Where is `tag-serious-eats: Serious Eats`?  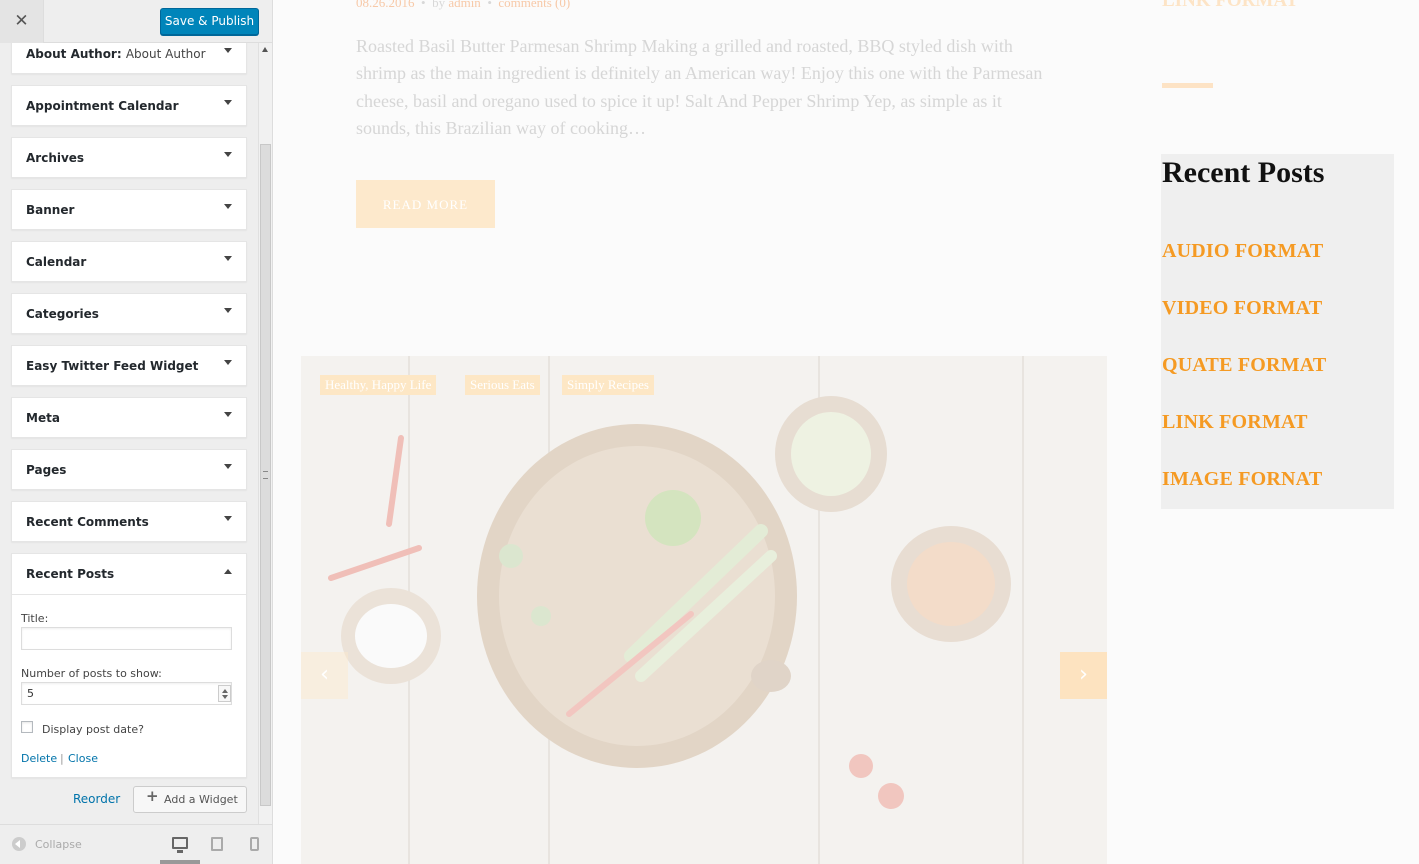 tag-serious-eats: Serious Eats is located at coordinates (502, 385).